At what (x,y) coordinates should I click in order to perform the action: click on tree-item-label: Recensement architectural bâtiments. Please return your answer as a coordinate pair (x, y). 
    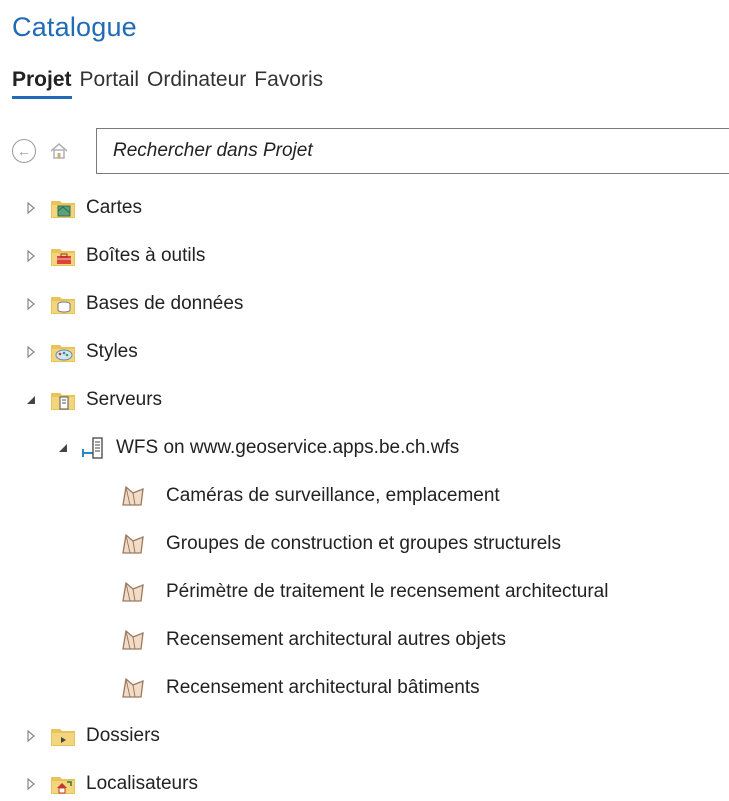
    Looking at the image, I should click on (323, 687).